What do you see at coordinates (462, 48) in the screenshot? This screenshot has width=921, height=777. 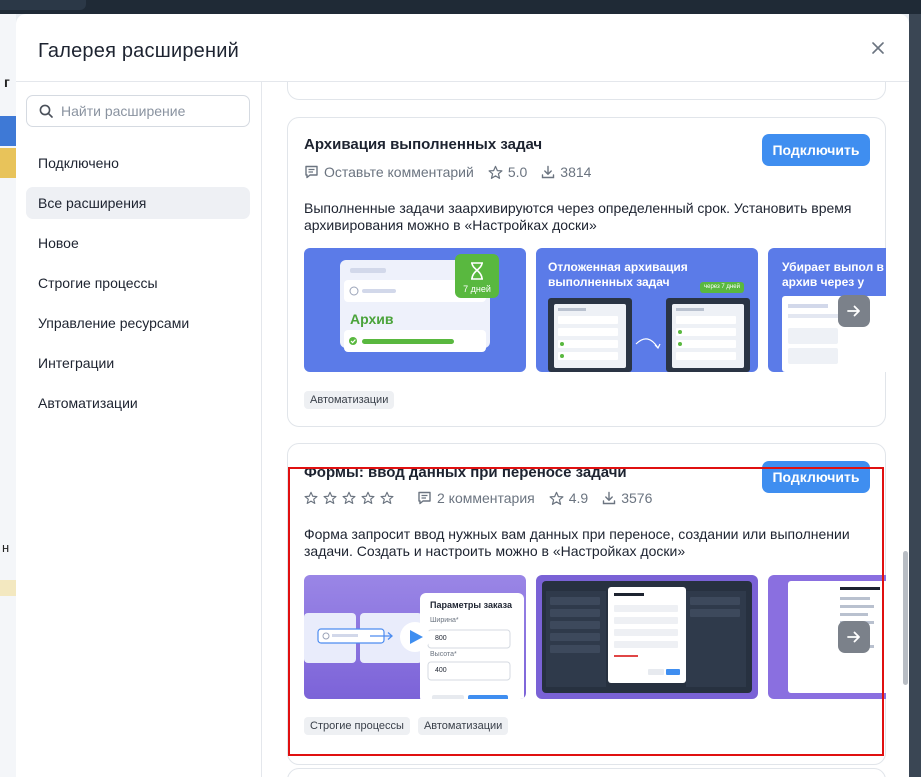 I see `modal-header: Галерея расширений` at bounding box center [462, 48].